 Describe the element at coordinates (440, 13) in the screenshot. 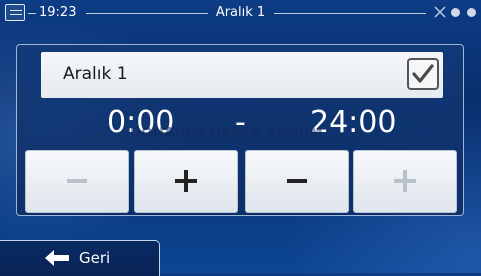

I see `satellite-icon` at that location.